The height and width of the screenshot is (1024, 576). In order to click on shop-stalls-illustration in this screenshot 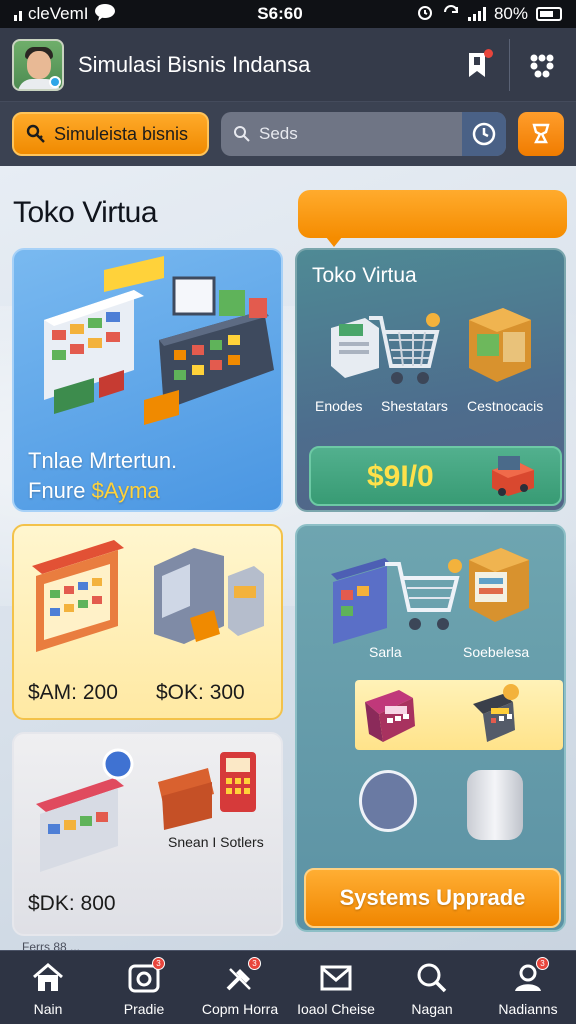, I will do `click(148, 596)`.